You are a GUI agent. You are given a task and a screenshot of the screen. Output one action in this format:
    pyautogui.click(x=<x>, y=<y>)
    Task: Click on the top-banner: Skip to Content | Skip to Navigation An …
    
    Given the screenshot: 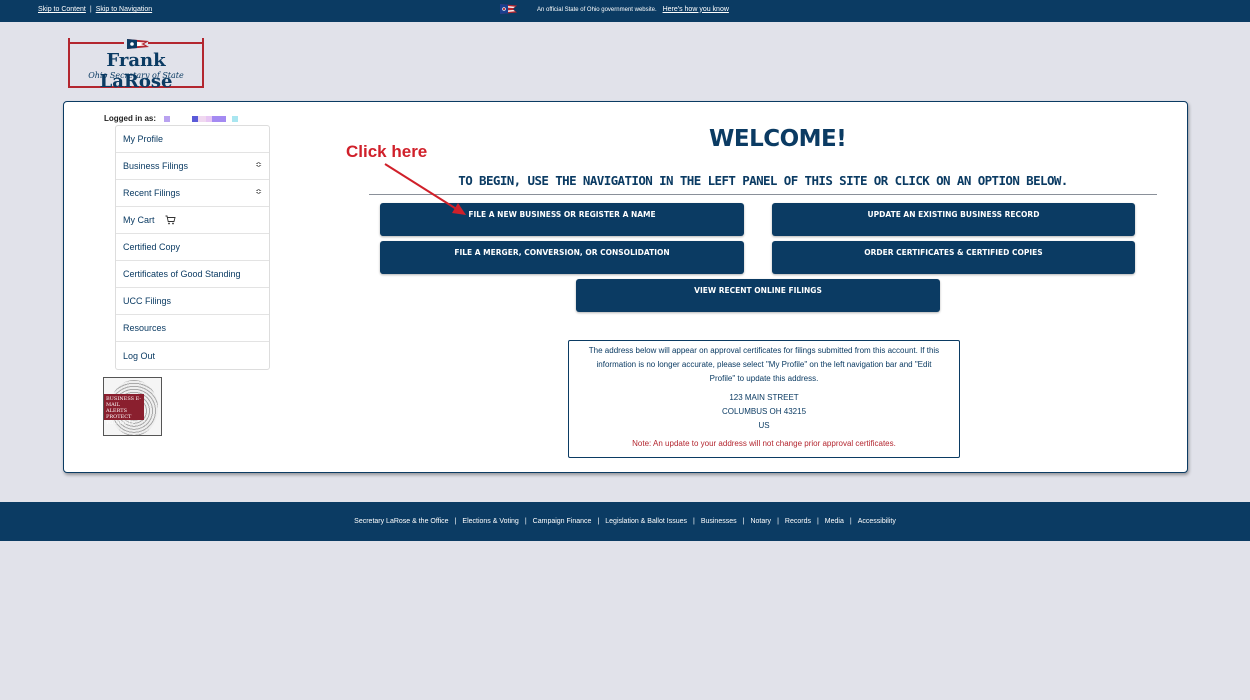 What is the action you would take?
    pyautogui.click(x=625, y=11)
    